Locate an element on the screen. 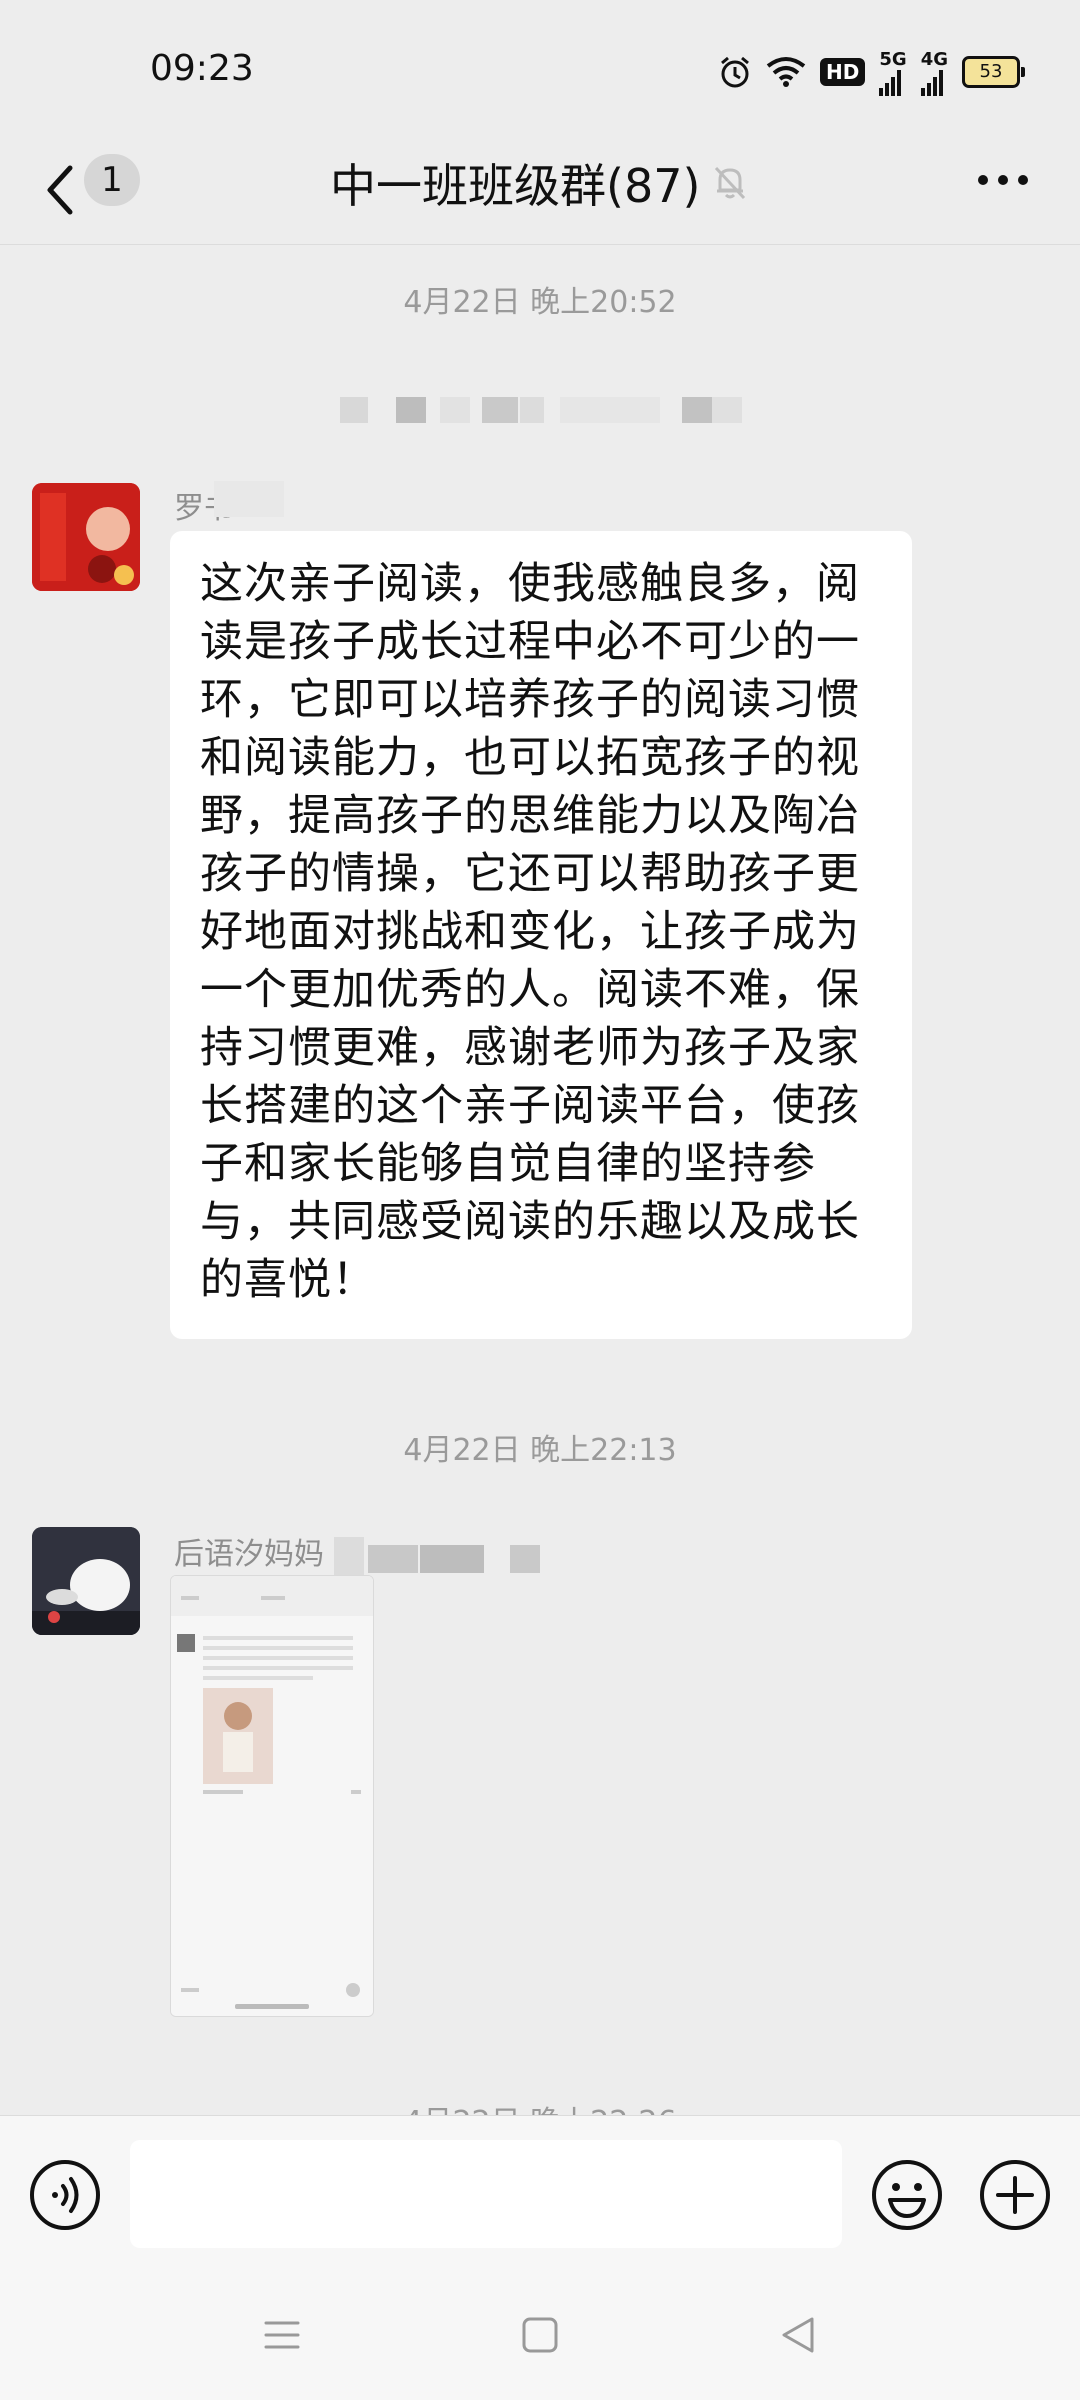 This screenshot has height=2400, width=1080. voice-button is located at coordinates (65, 2197).